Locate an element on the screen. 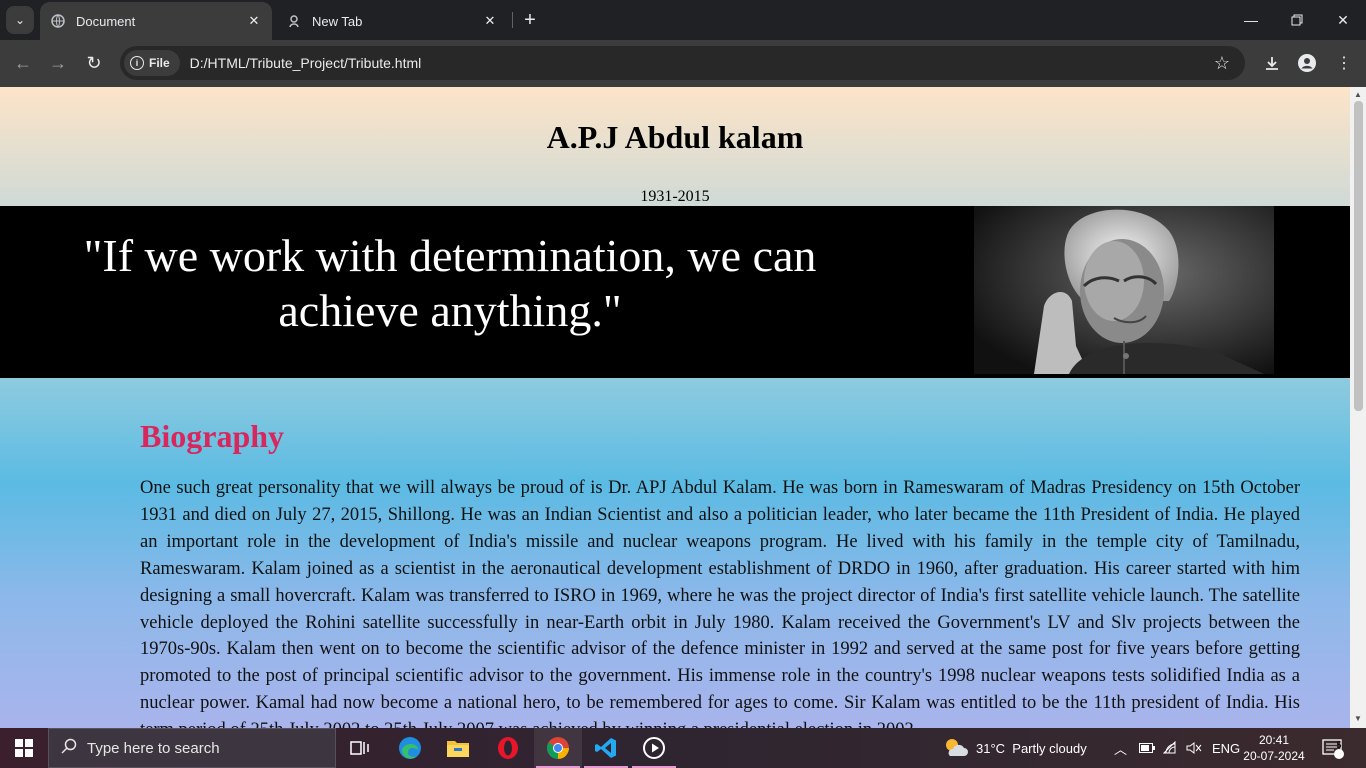 This screenshot has width=1366, height=768. notification-count-badge: 5 is located at coordinates (1339, 745).